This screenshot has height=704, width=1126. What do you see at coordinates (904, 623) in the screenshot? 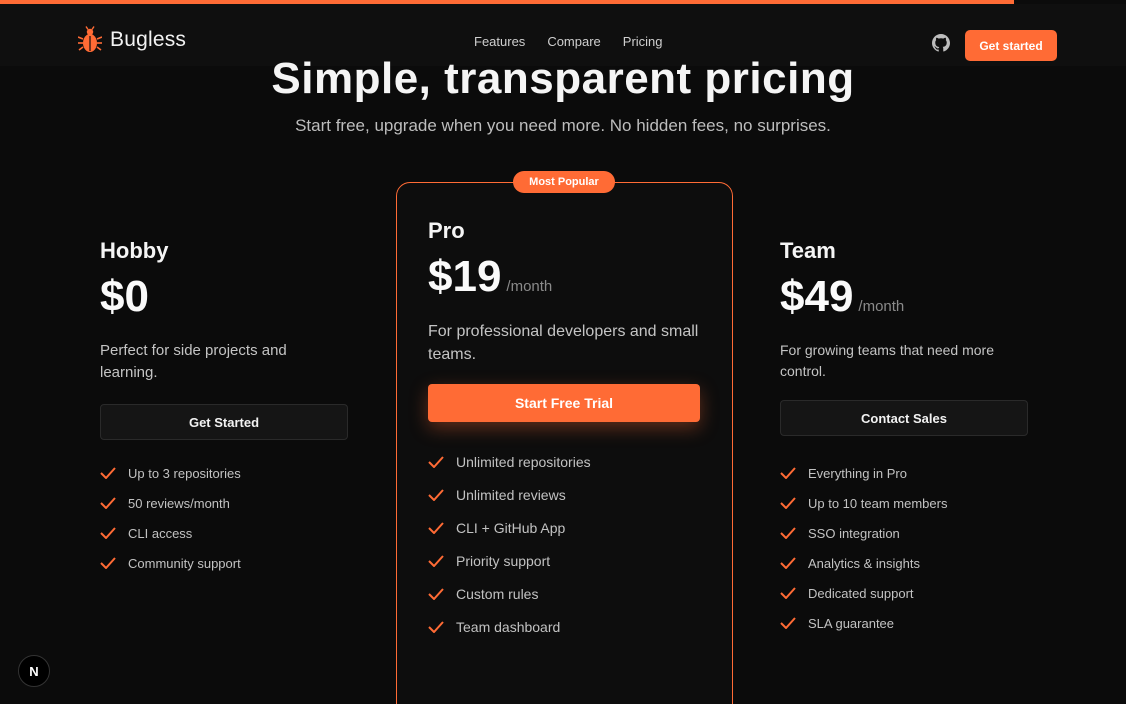
I see `list-item: SLA guarantee` at bounding box center [904, 623].